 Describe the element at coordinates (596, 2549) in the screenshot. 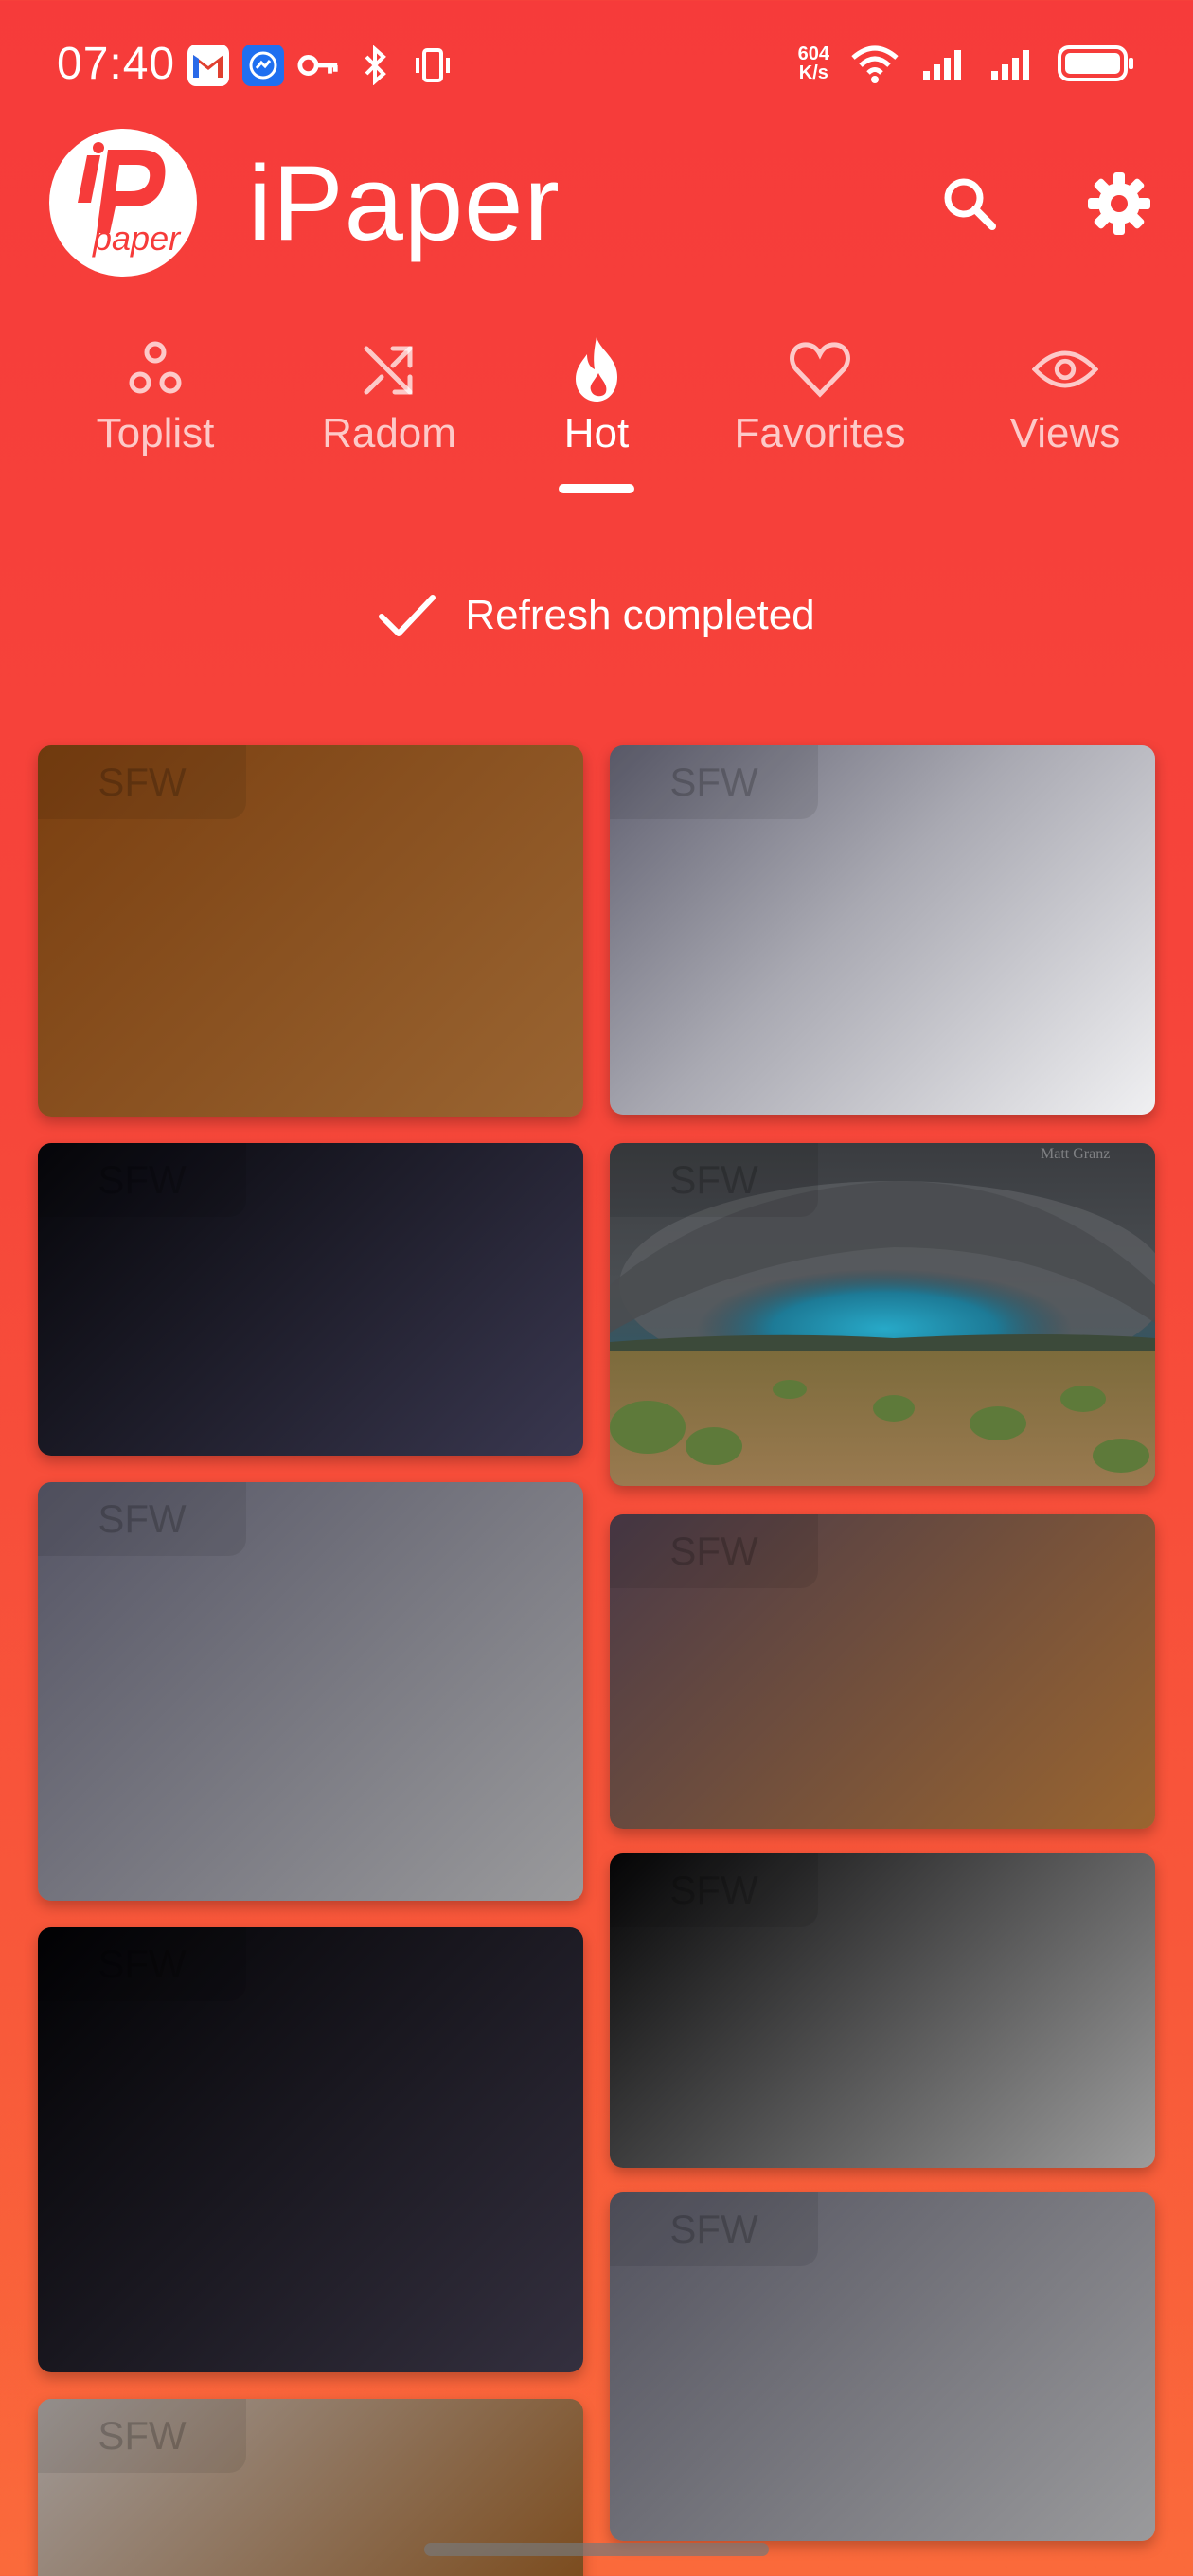

I see `home-indicator` at that location.